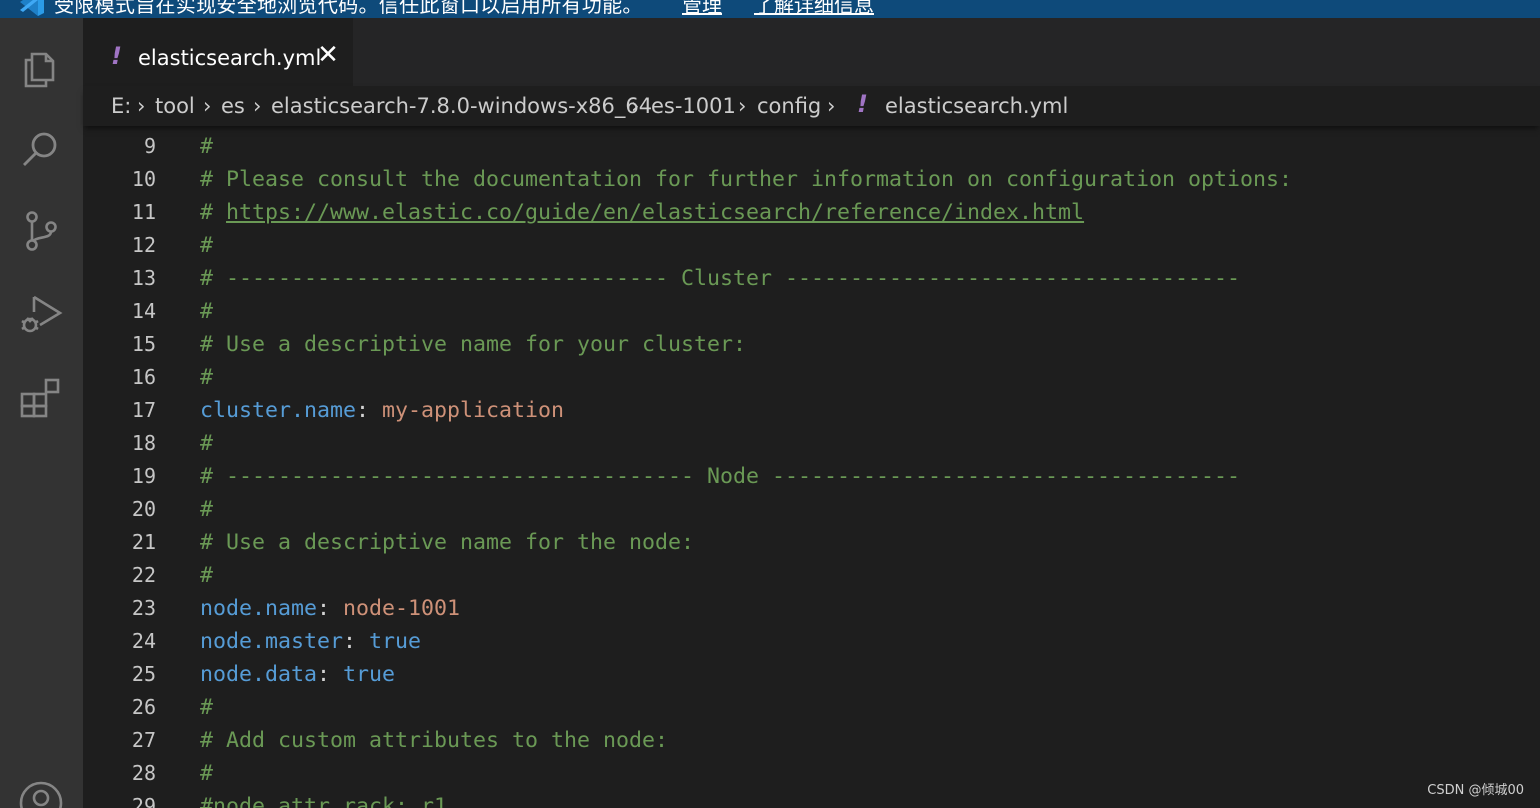 The width and height of the screenshot is (1540, 808). Describe the element at coordinates (811, 740) in the screenshot. I see `code-line: 27 # Add custom attributes to the node:` at that location.